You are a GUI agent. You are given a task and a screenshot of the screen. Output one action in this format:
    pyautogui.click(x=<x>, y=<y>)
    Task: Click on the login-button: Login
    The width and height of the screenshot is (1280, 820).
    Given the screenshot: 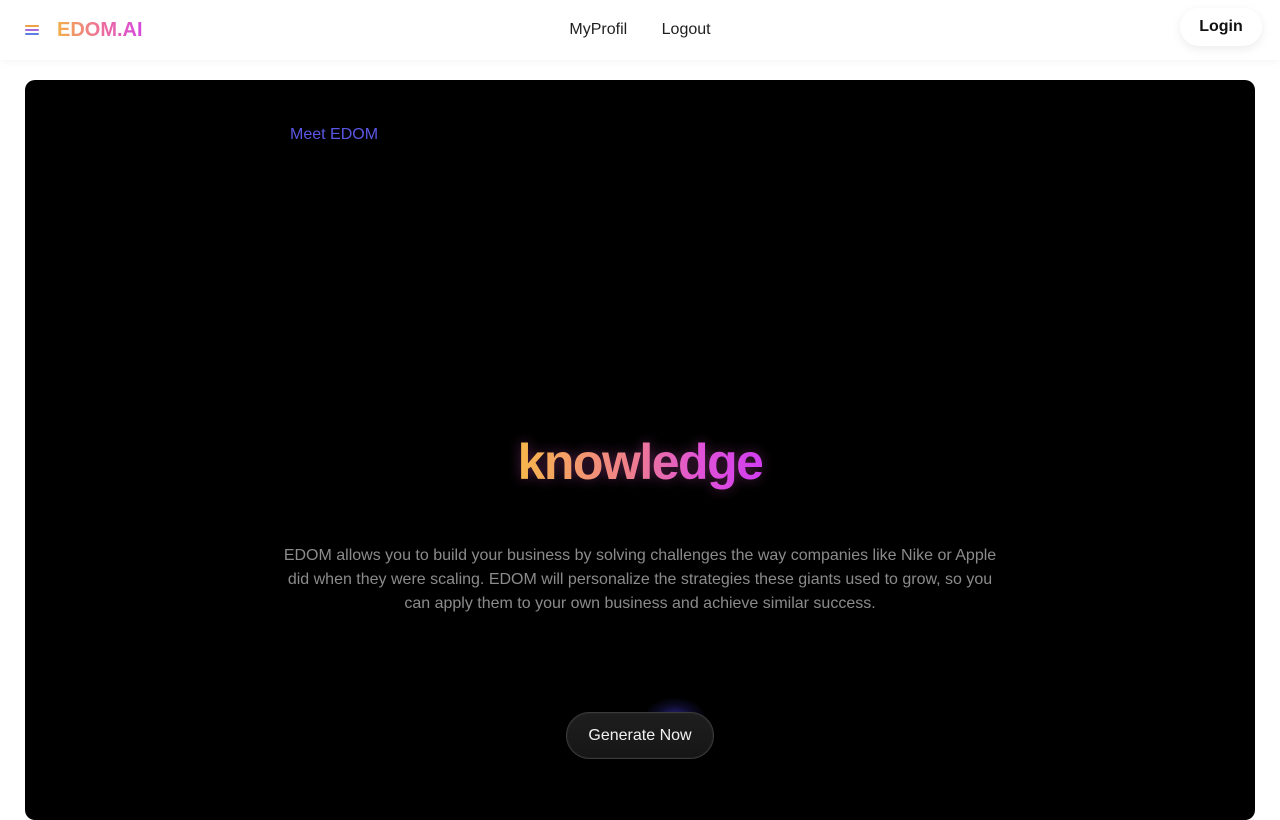 What is the action you would take?
    pyautogui.click(x=1221, y=27)
    